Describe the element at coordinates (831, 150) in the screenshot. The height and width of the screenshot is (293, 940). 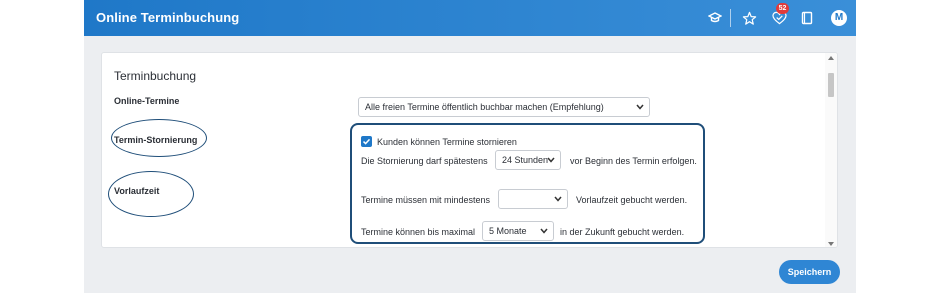
I see `card-scrollbar` at that location.